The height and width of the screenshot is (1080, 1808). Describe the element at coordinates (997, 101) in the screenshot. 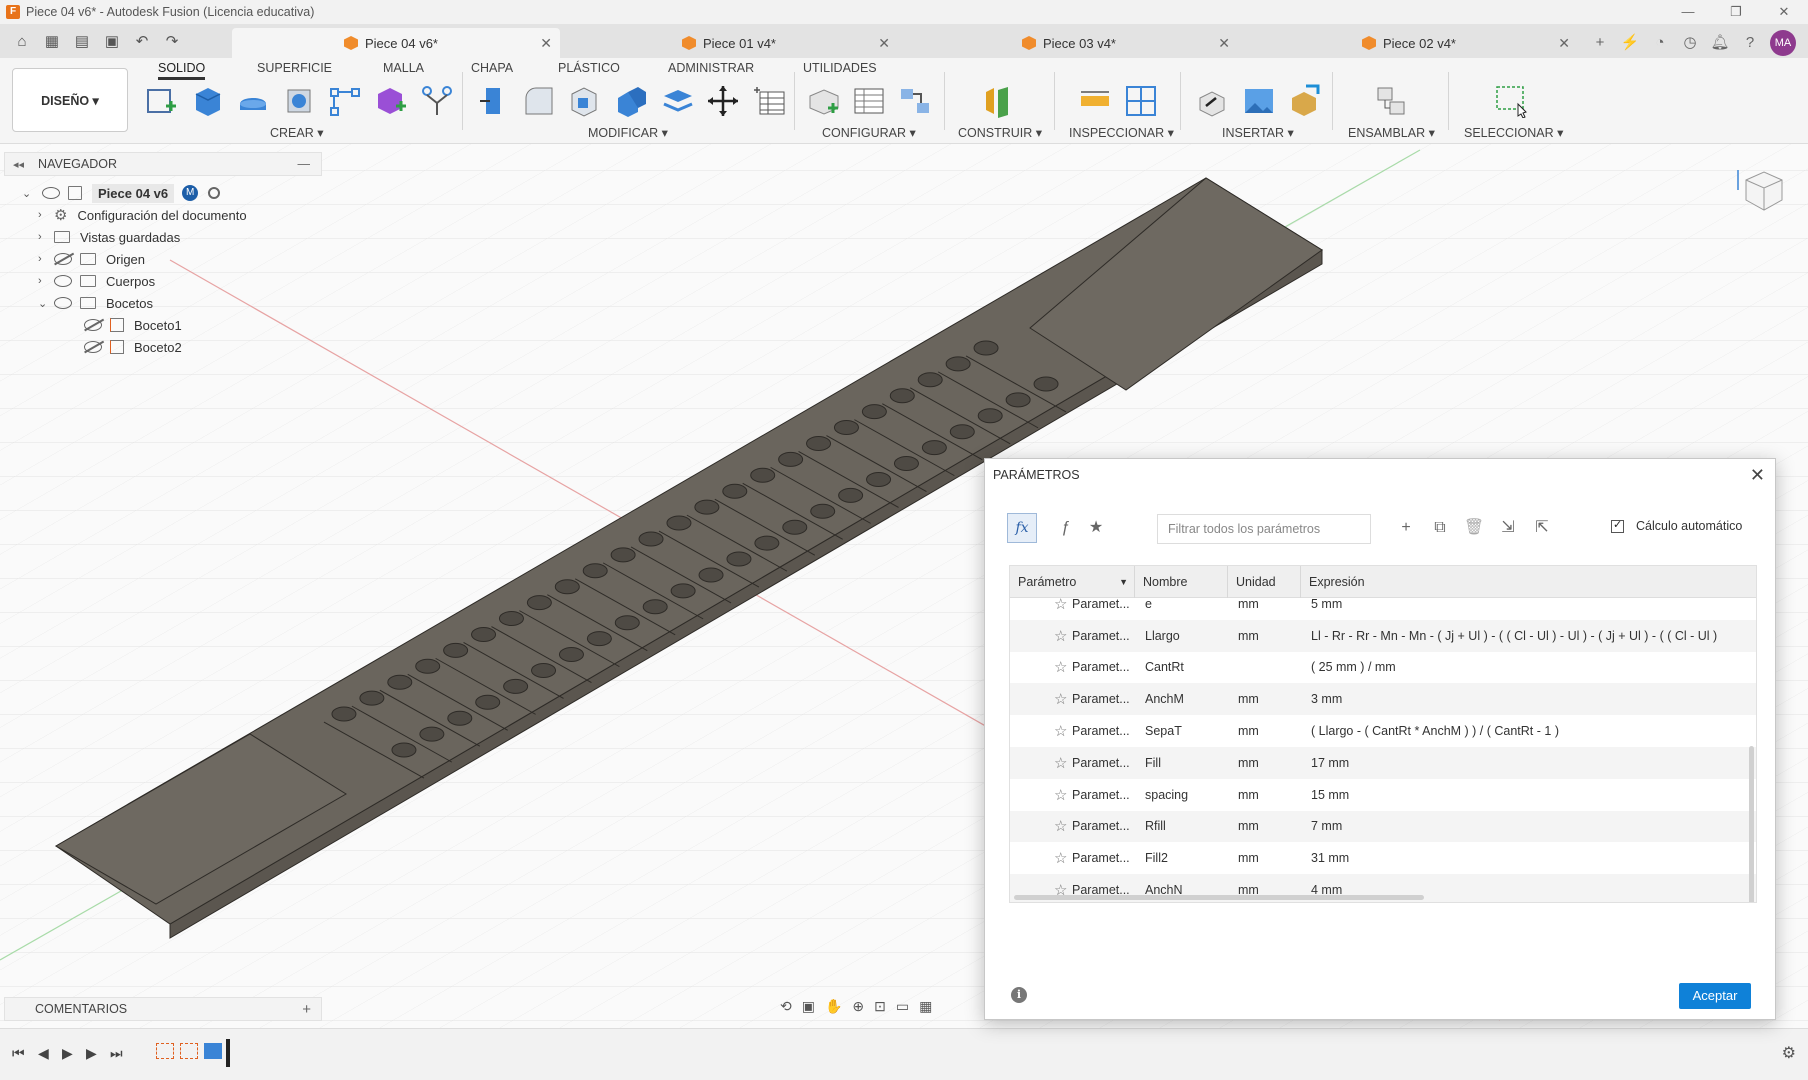

I see `offset-plane-icon` at that location.